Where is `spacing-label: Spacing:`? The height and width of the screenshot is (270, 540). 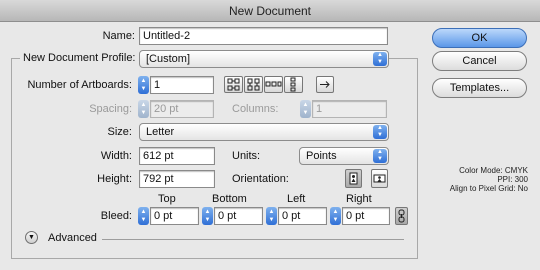 spacing-label: Spacing: is located at coordinates (110, 109).